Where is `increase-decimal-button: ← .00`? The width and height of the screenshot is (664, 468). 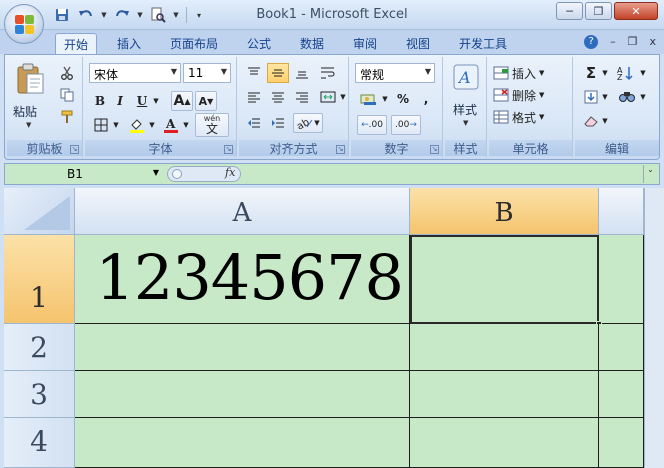
increase-decimal-button: ← .00 is located at coordinates (372, 125).